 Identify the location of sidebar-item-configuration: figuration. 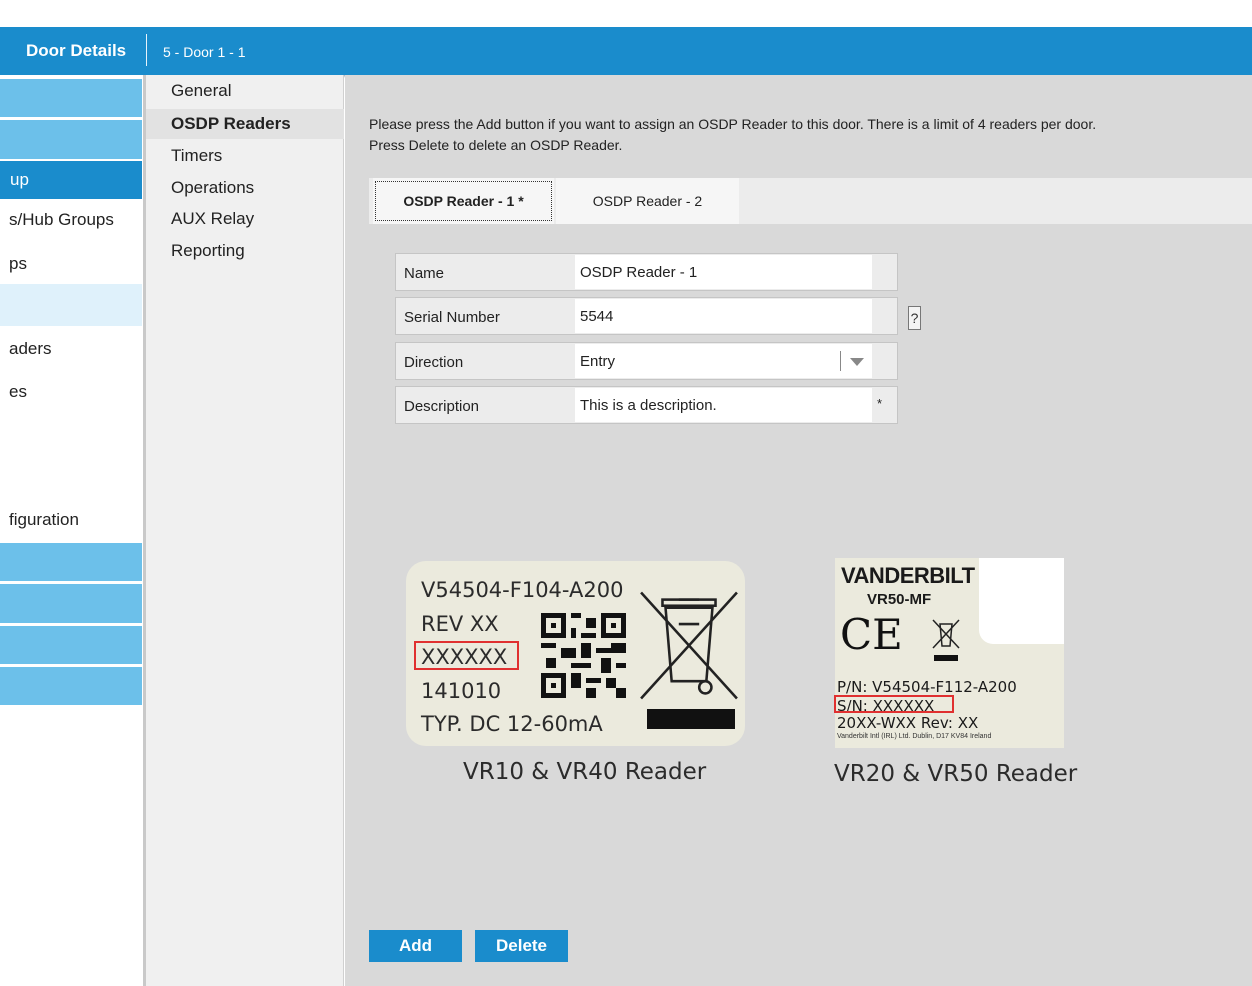
(44, 520).